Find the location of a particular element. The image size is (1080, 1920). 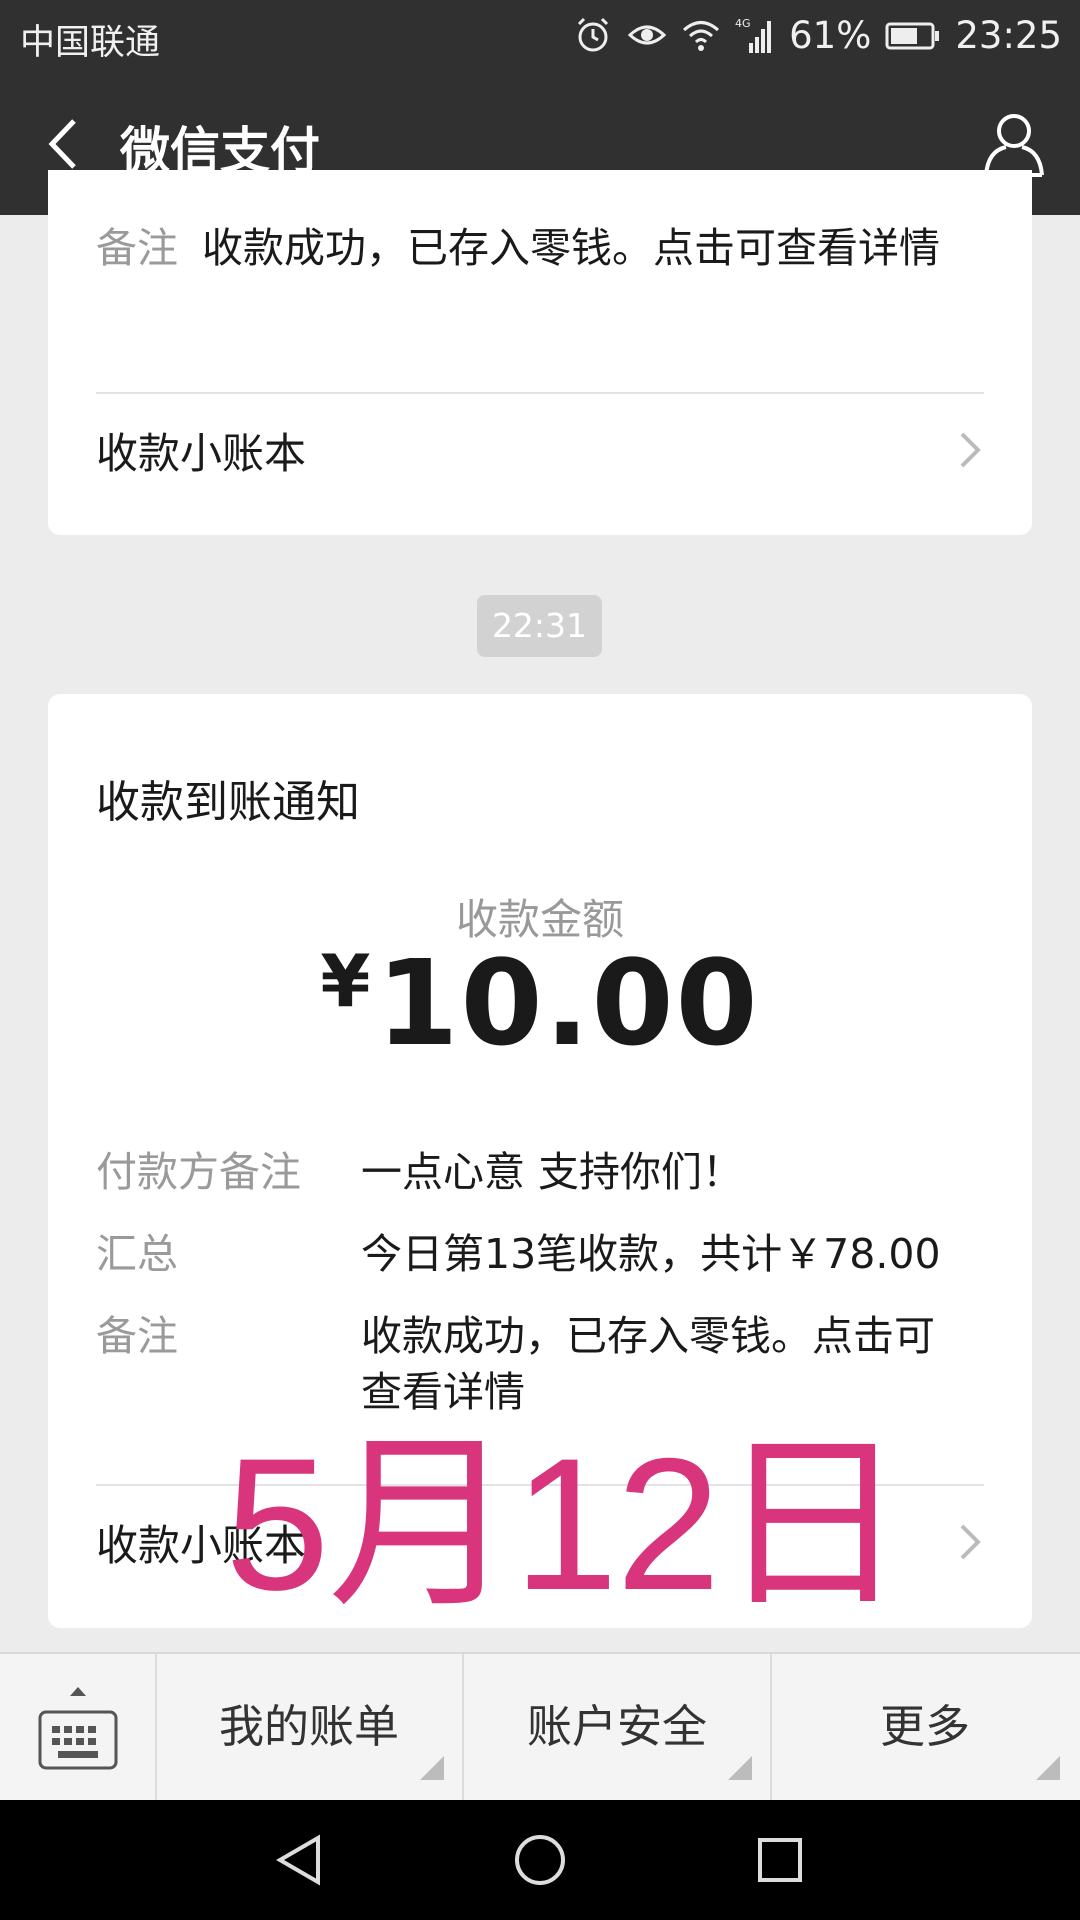

back-arrow-icon is located at coordinates (65, 144).